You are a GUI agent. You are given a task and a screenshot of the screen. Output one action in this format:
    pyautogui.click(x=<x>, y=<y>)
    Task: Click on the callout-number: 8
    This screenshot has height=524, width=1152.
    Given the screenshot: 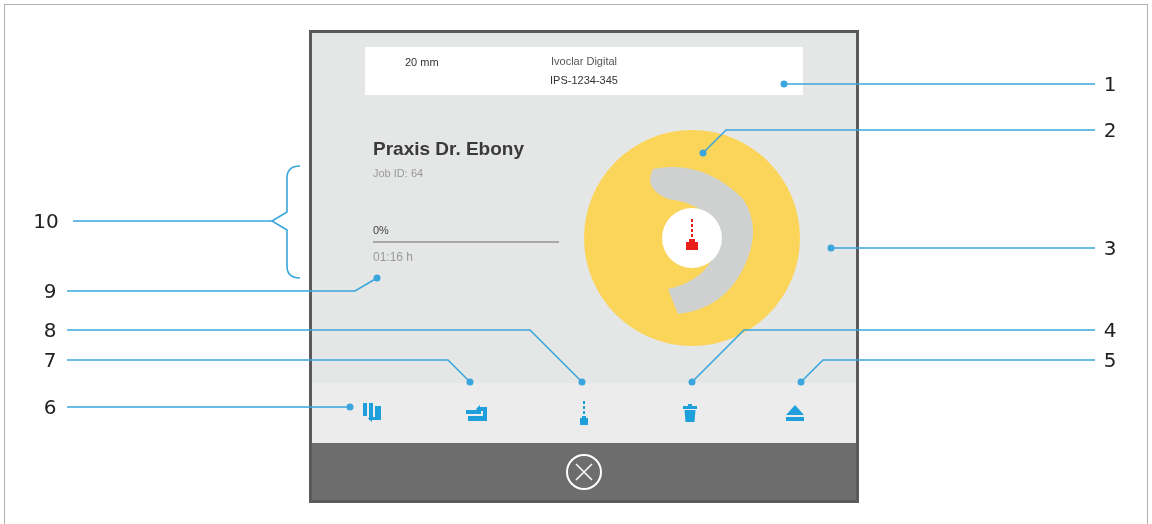 What is the action you would take?
    pyautogui.click(x=50, y=330)
    